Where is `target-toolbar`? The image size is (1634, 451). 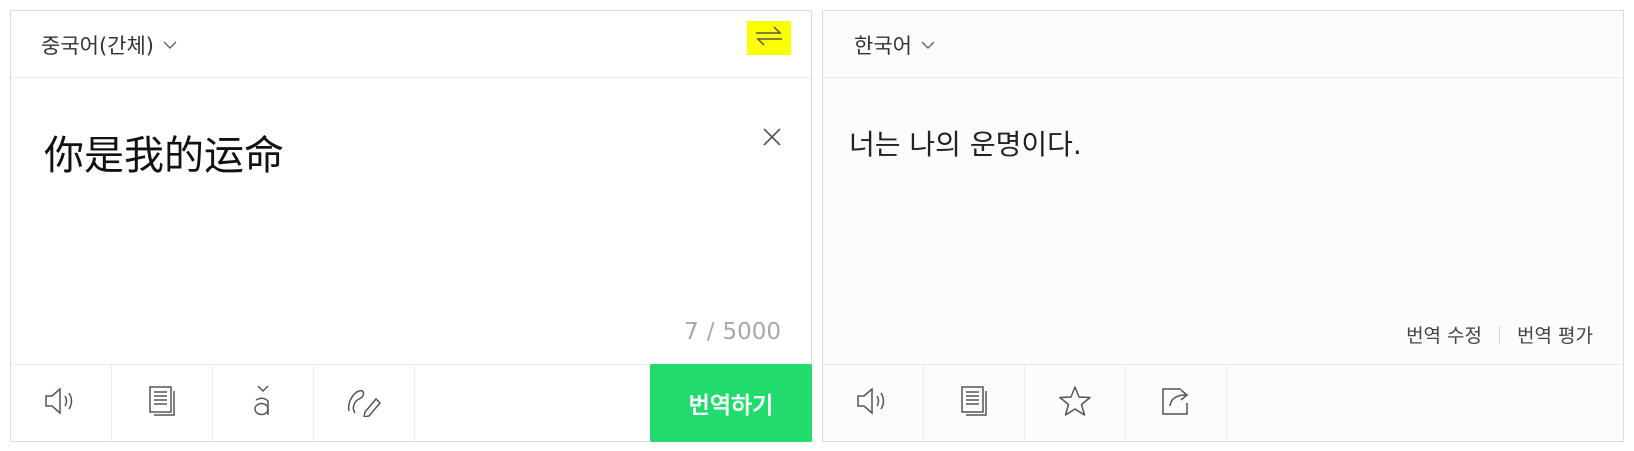
target-toolbar is located at coordinates (1223, 402).